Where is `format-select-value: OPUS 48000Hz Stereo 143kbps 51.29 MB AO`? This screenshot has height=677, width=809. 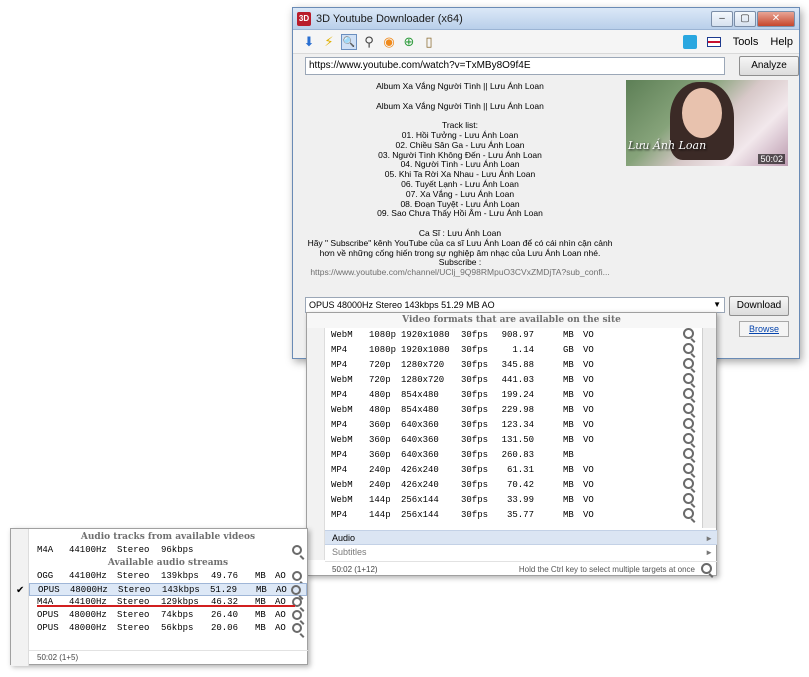
format-select-value: OPUS 48000Hz Stereo 143kbps 51.29 MB AO is located at coordinates (402, 305).